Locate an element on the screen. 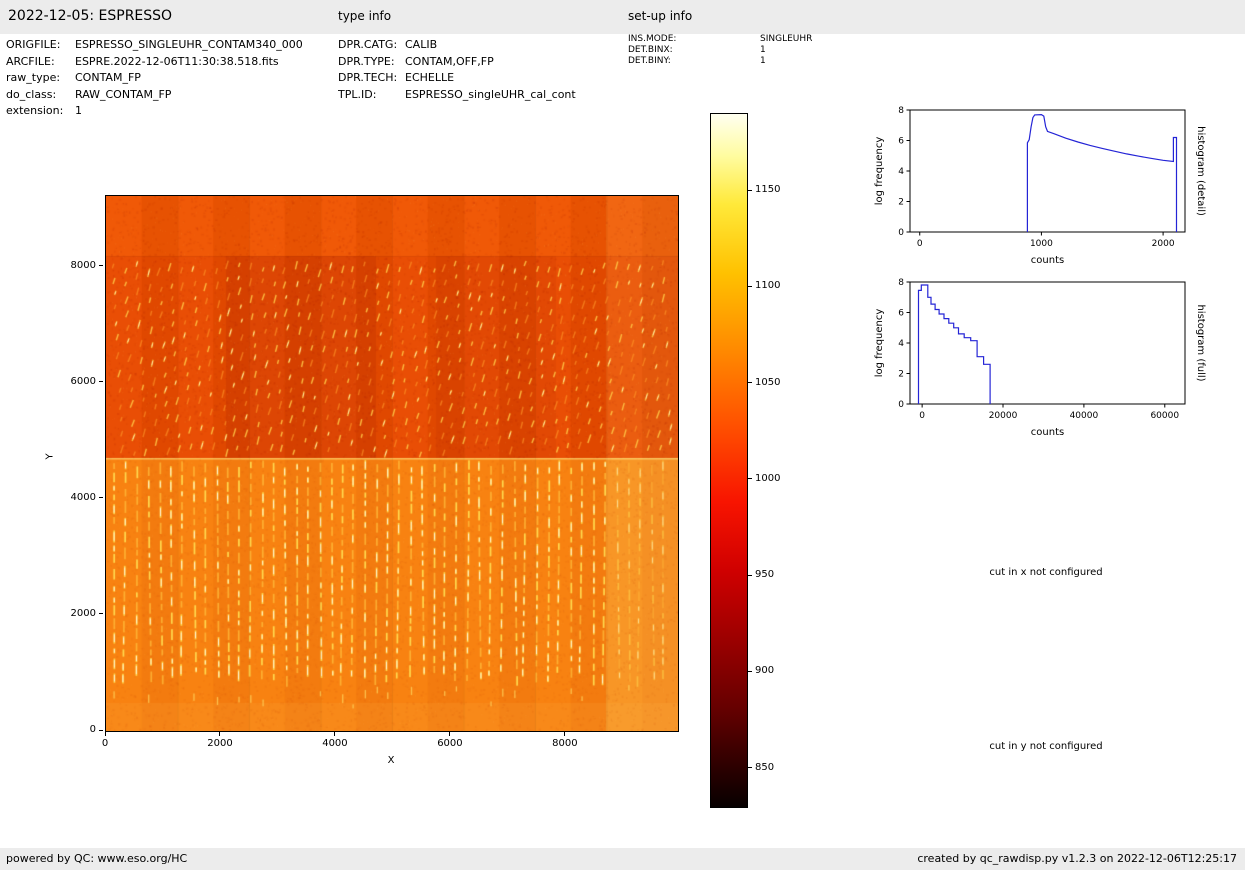  meta-value: CALIB is located at coordinates (421, 44).